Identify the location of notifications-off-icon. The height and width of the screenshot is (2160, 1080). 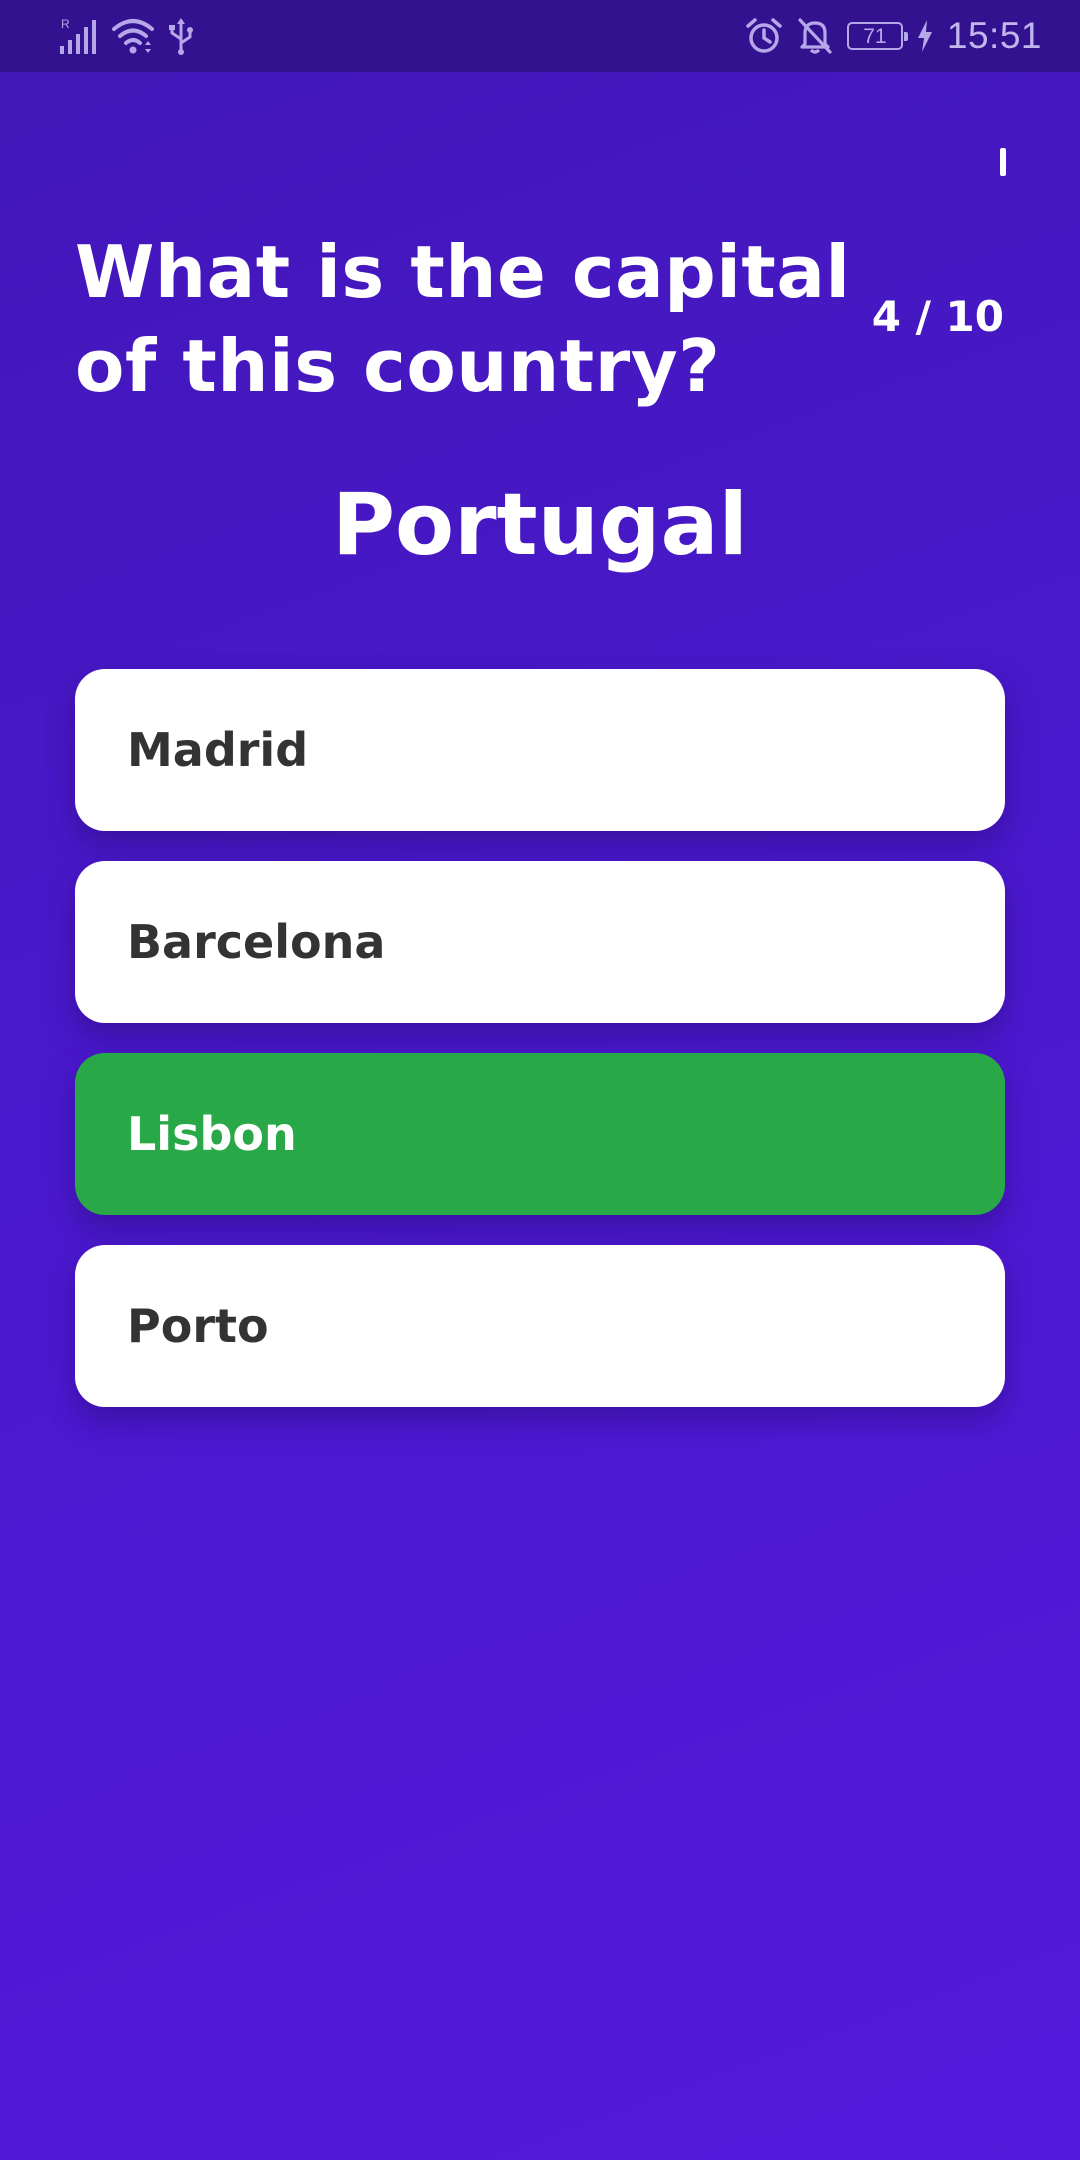
(815, 36).